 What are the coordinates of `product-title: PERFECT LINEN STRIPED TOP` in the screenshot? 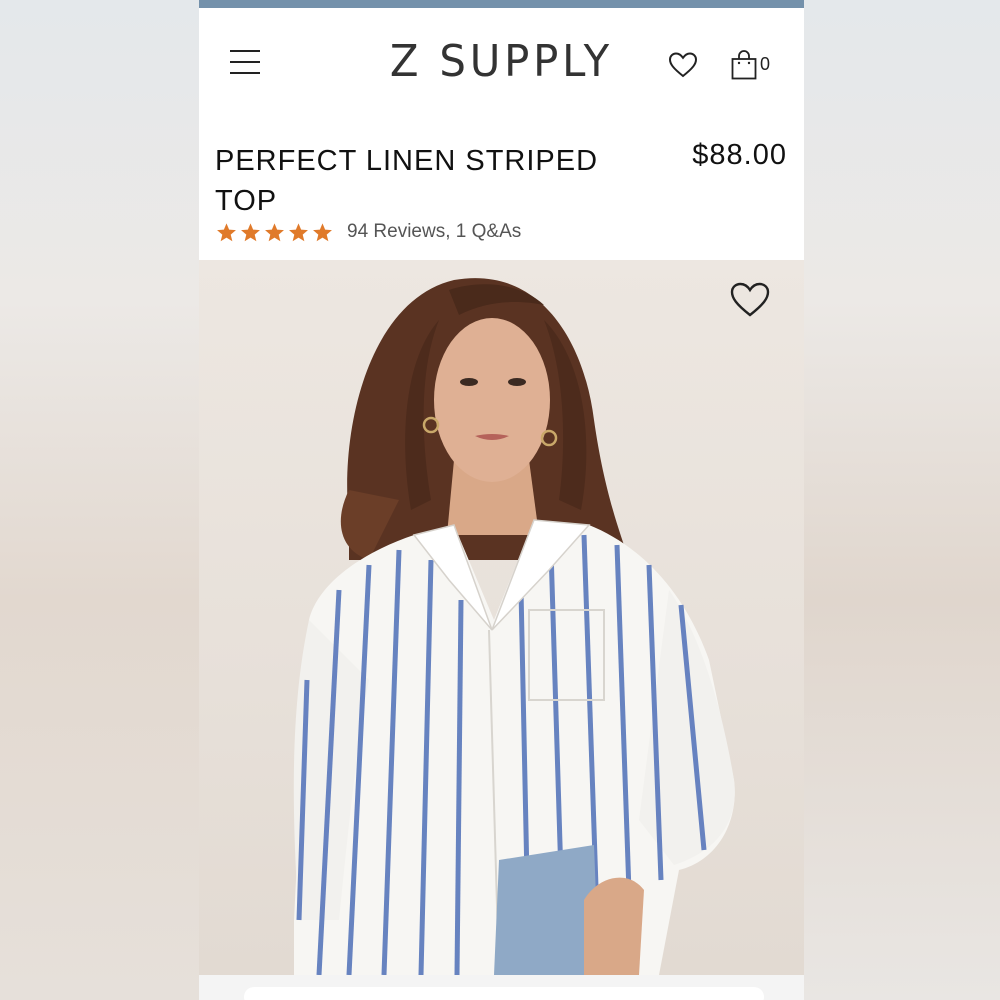 It's located at (407, 181).